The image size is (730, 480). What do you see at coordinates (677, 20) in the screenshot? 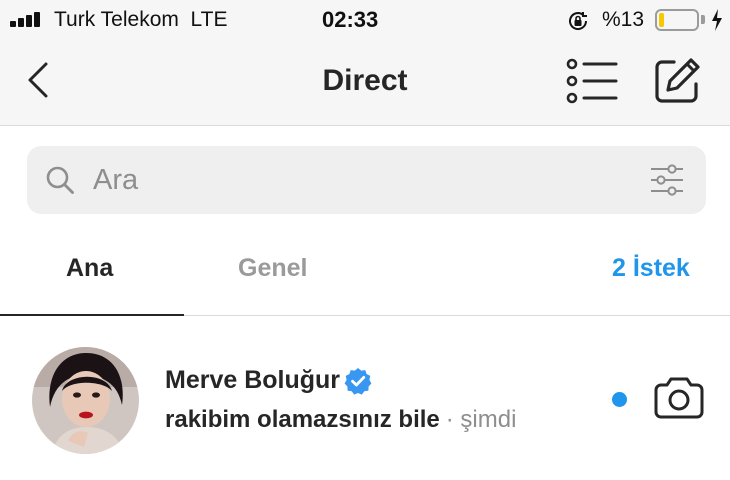
I see `battery-icon` at bounding box center [677, 20].